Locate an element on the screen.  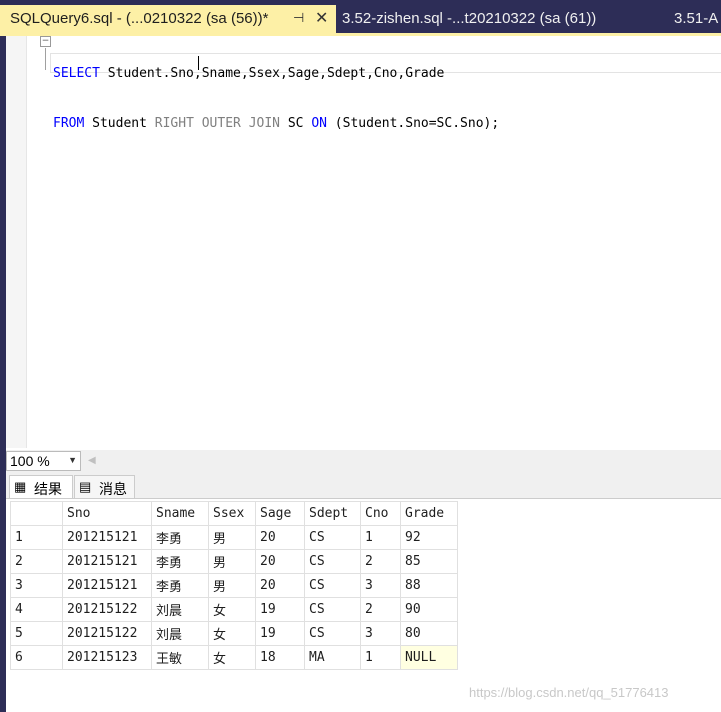
column-header-ssex: Ssex is located at coordinates (232, 513).